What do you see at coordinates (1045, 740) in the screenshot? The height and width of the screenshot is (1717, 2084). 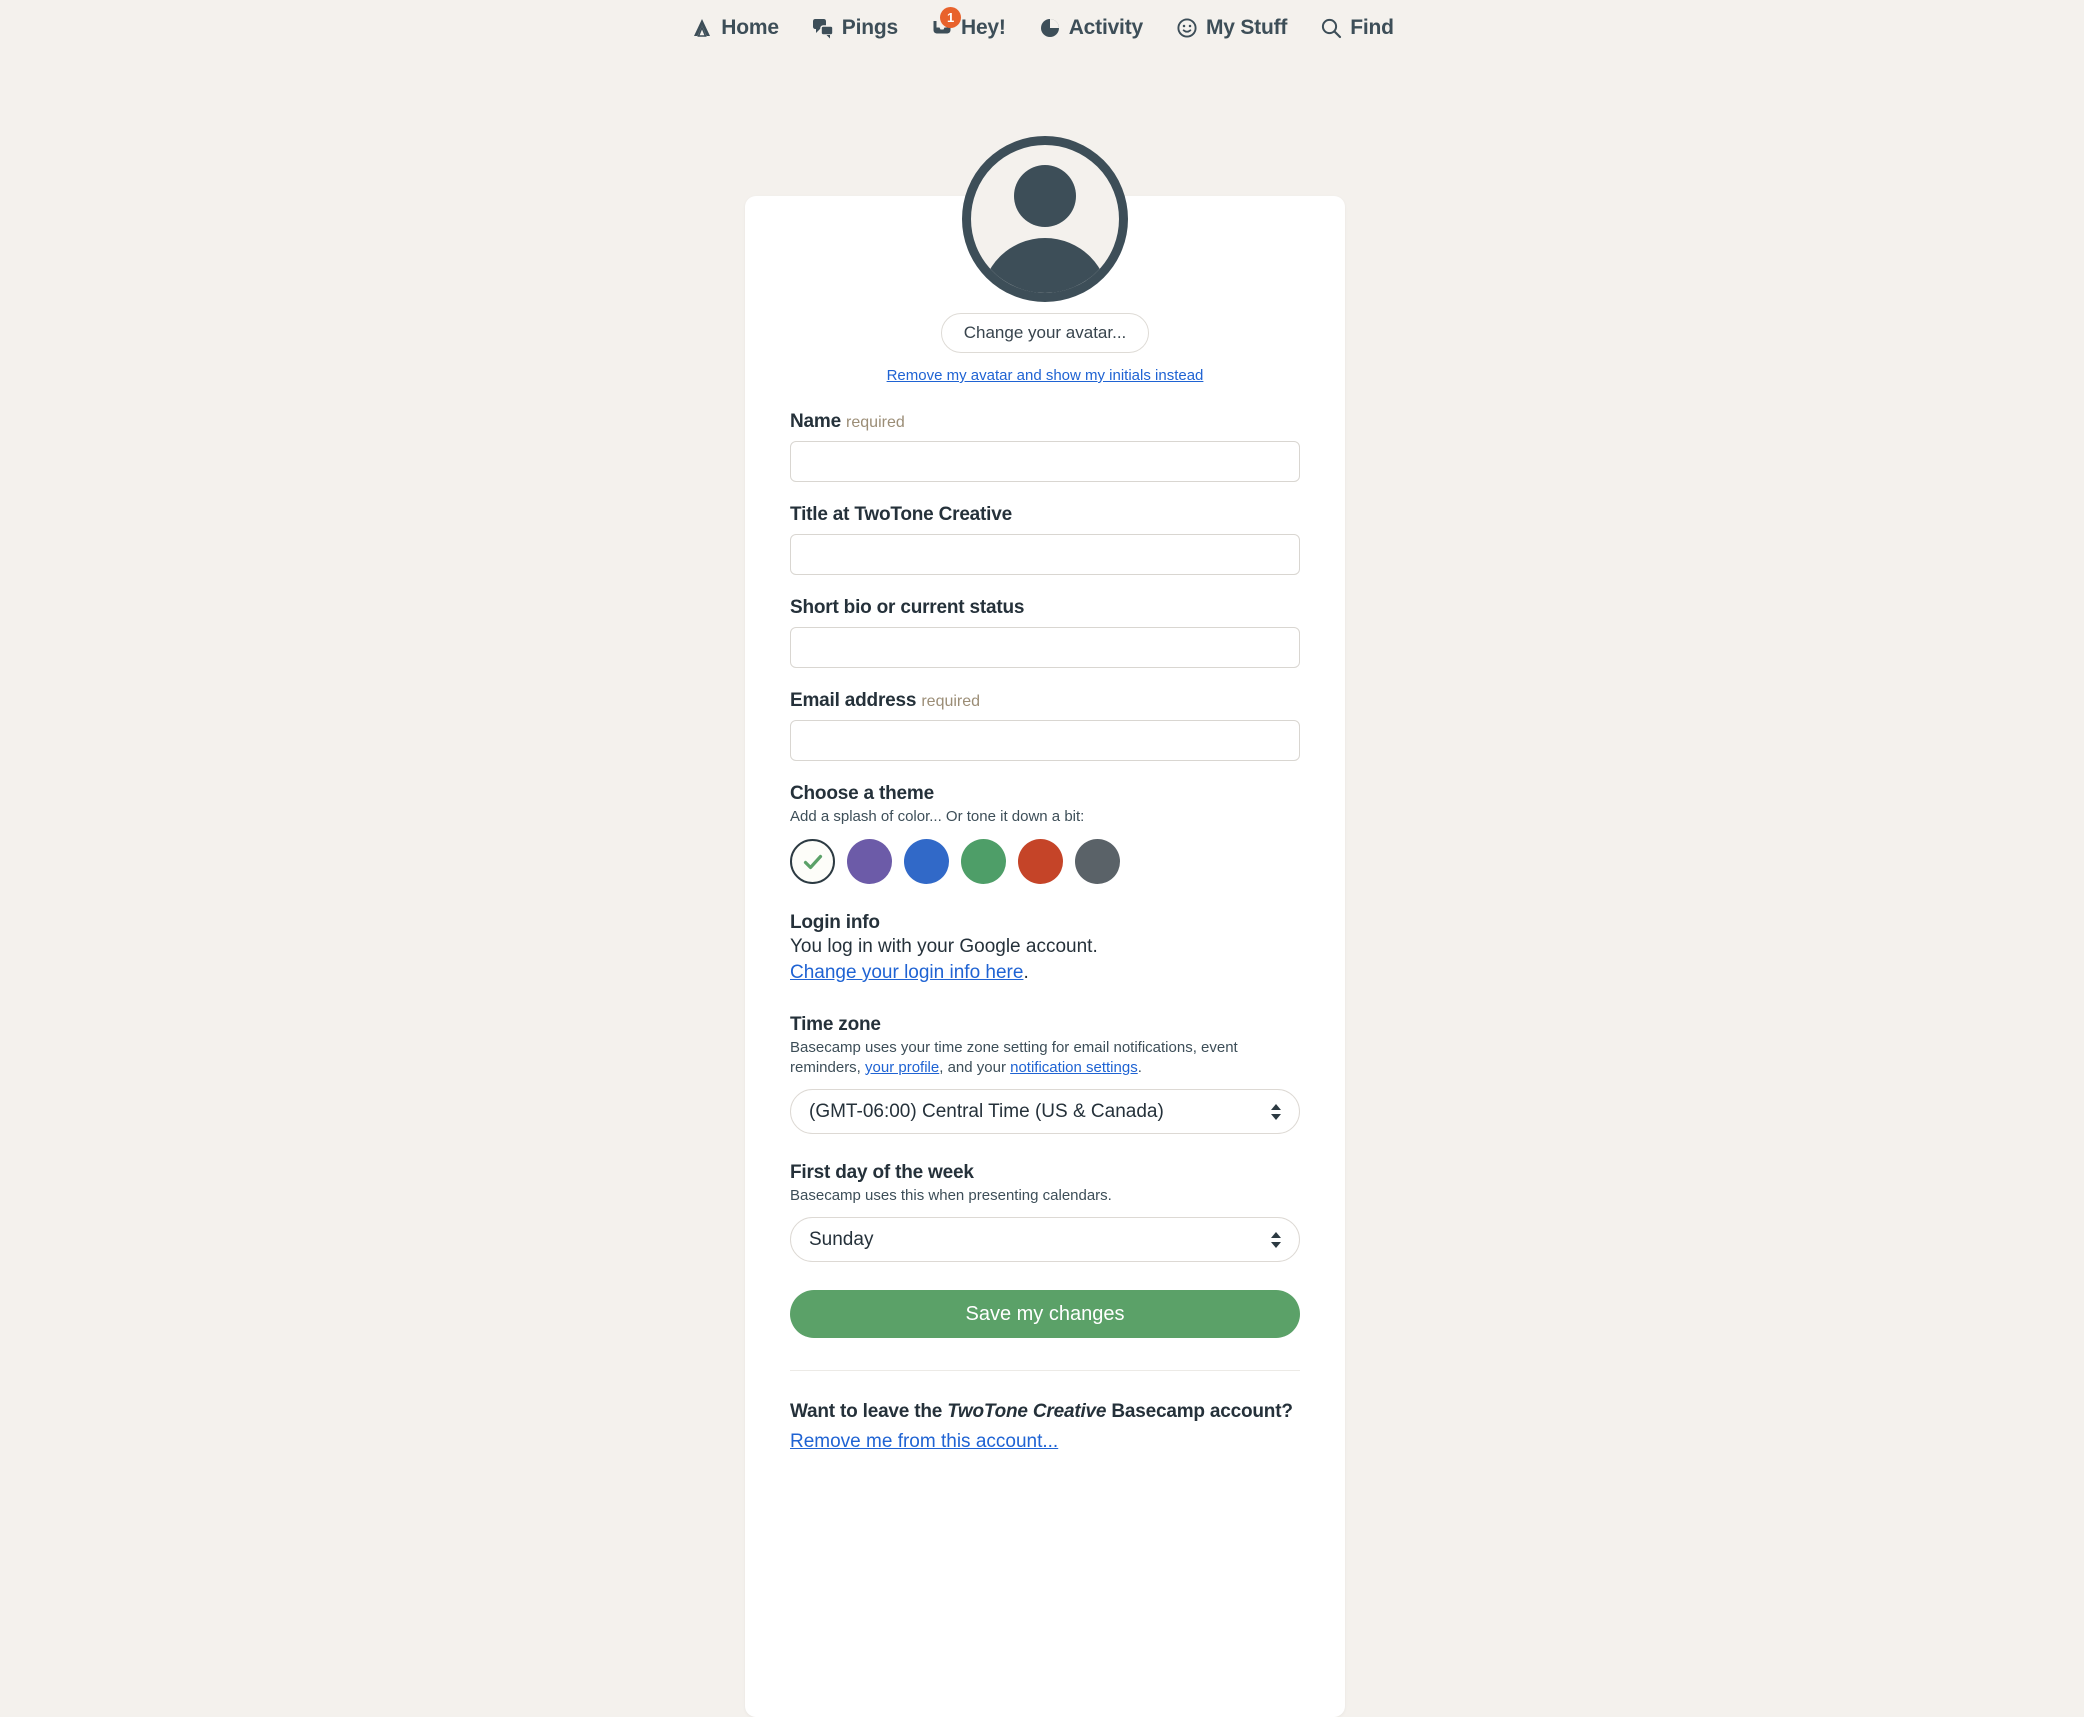 I see `email-input` at bounding box center [1045, 740].